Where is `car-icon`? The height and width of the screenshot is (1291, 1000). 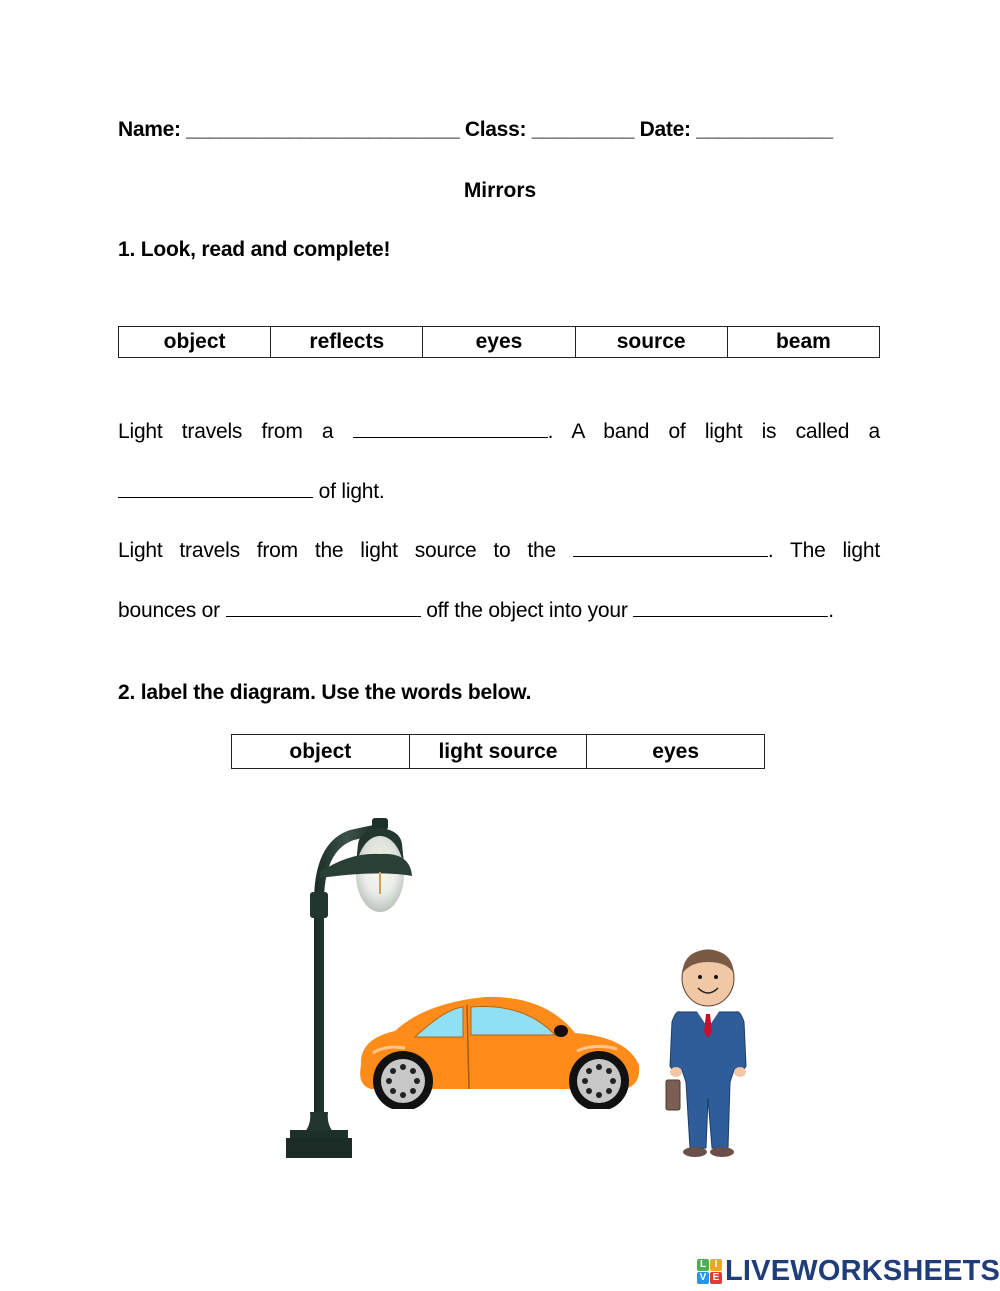
car-icon is located at coordinates (500, 1052).